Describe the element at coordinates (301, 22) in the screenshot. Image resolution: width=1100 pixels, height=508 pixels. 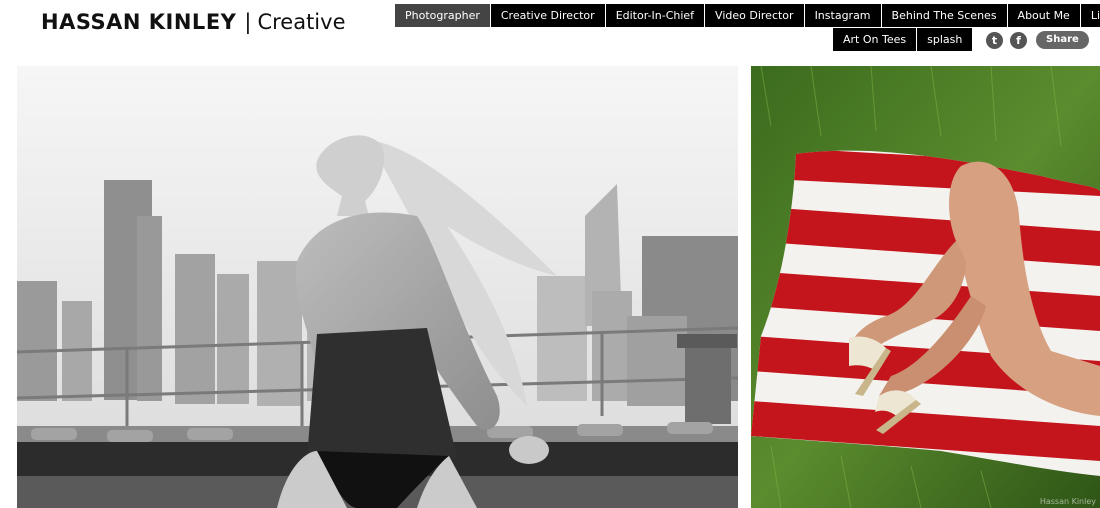
I see `logo-subtitle: Creative` at that location.